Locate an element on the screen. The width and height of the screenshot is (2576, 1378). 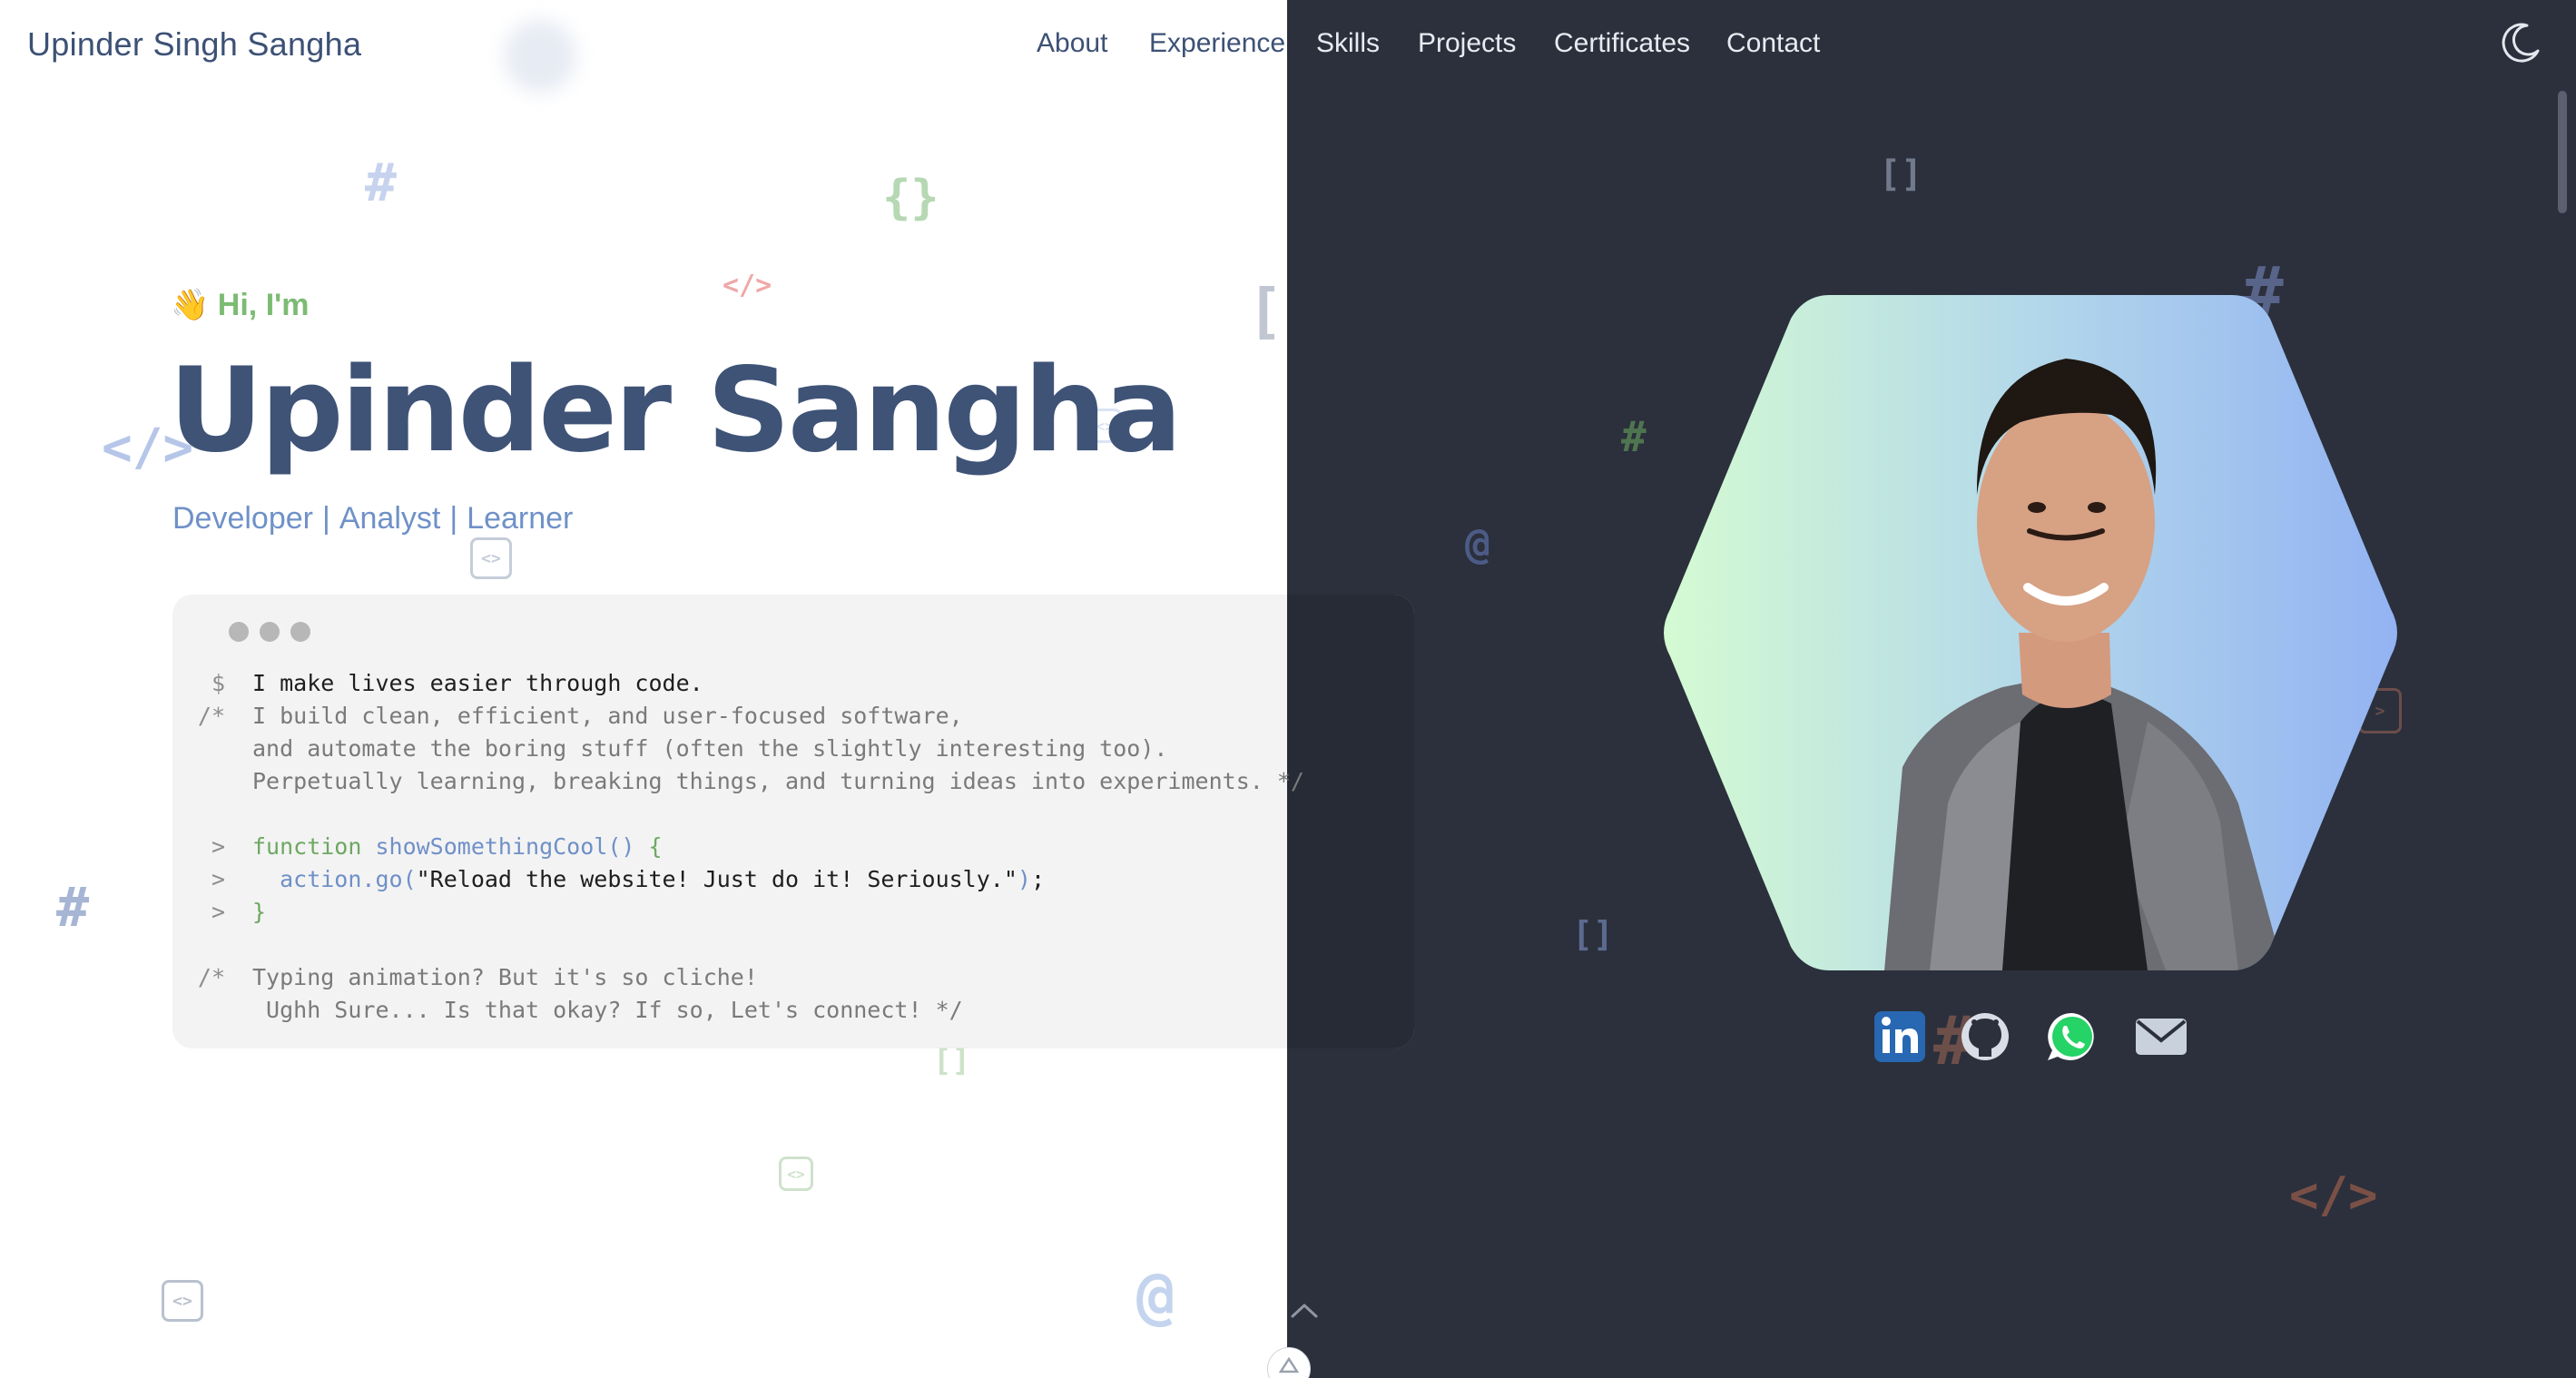
linkedin-icon is located at coordinates (1900, 1036).